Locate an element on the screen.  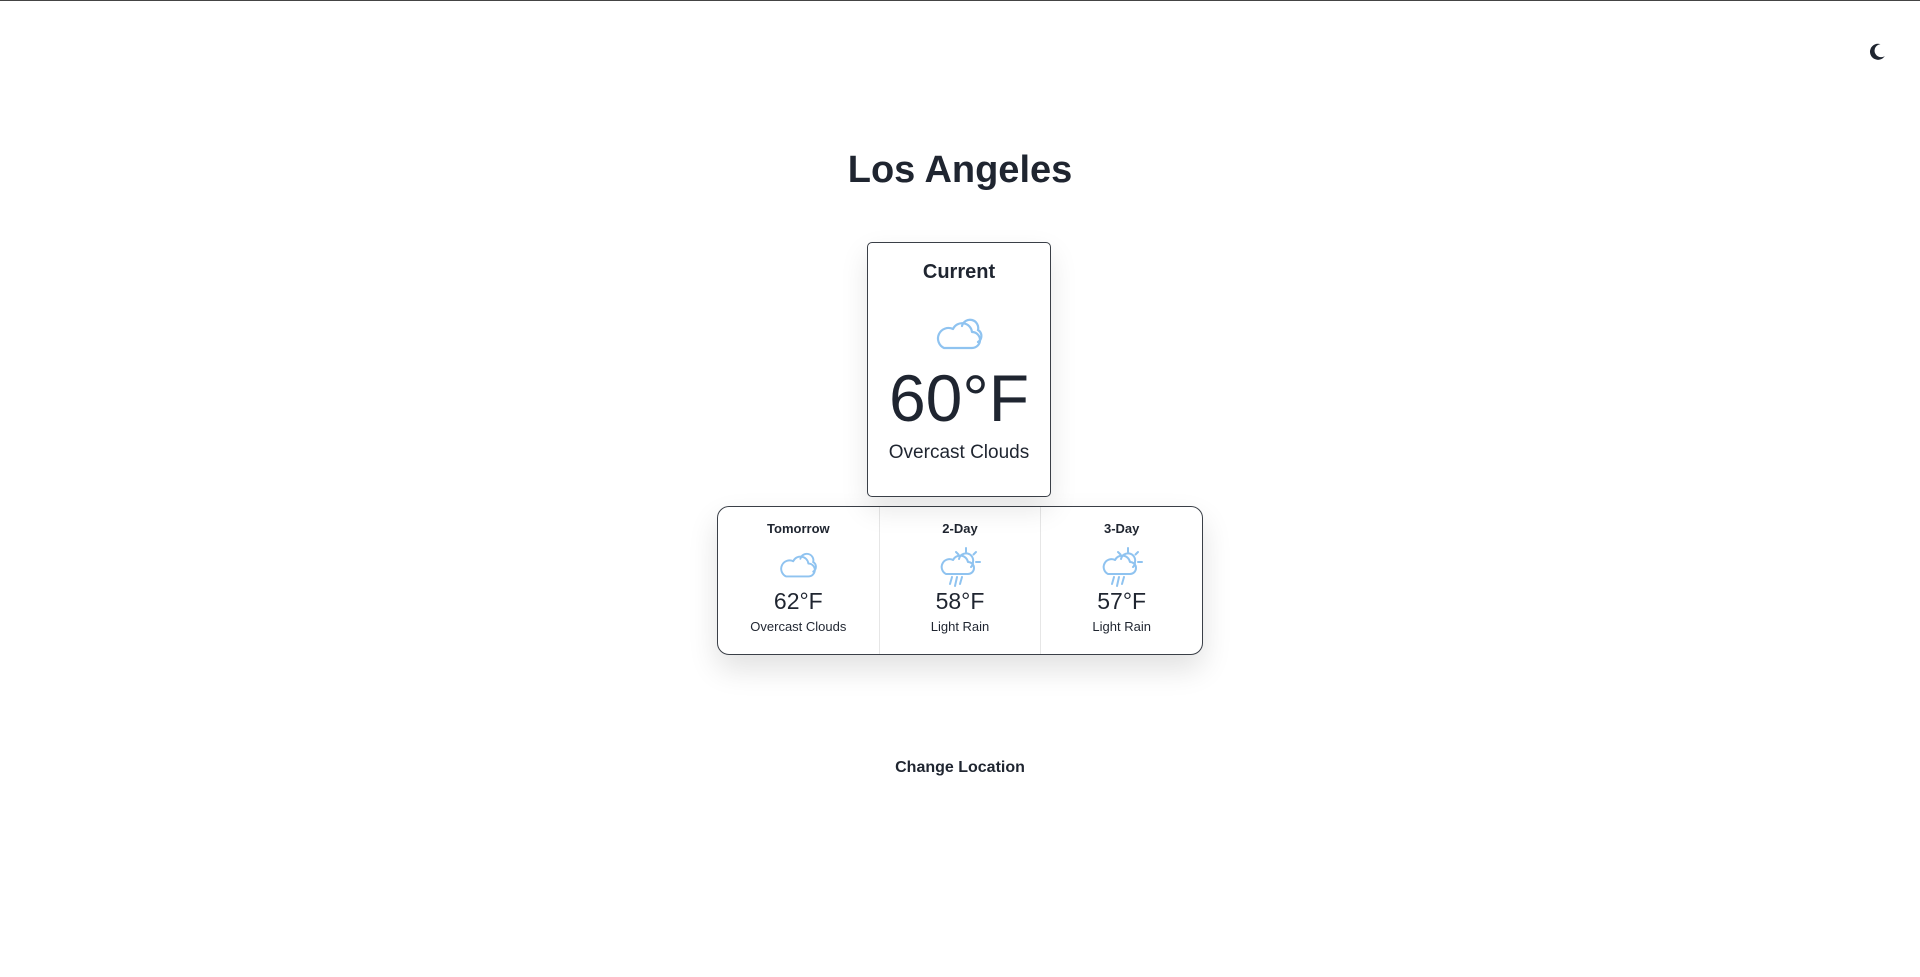
forecast-day-label: 2-Day is located at coordinates (960, 528).